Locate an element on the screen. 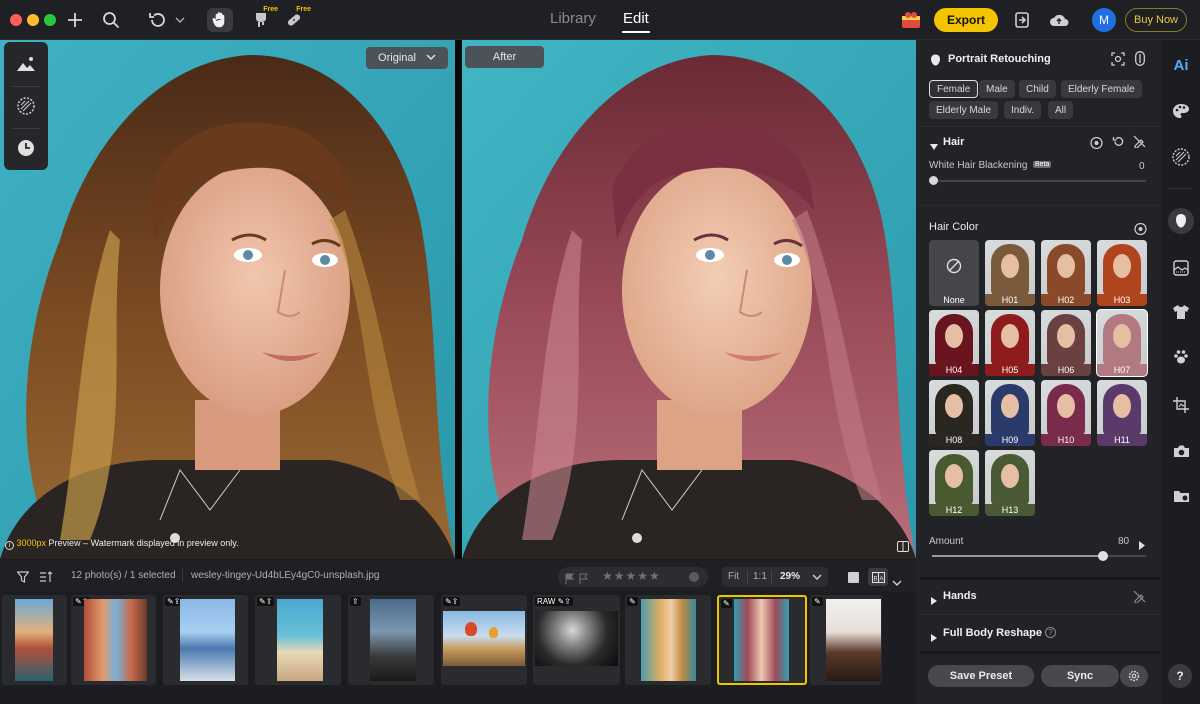 The width and height of the screenshot is (1200, 704). chip-male: Male is located at coordinates (997, 89).